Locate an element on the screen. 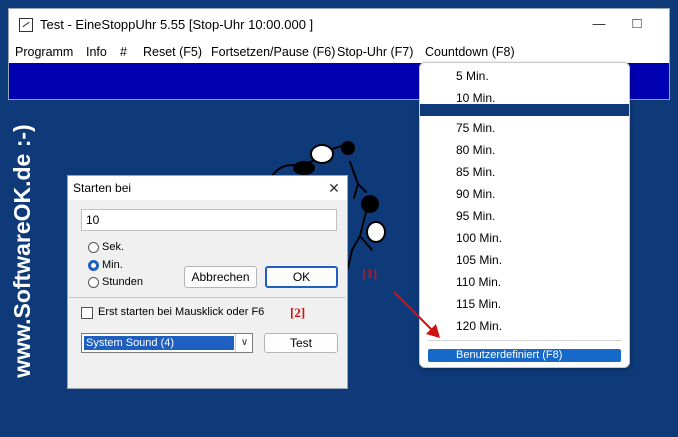 Image resolution: width=678 pixels, height=437 pixels. stopwatch-app-icon is located at coordinates (26, 25).